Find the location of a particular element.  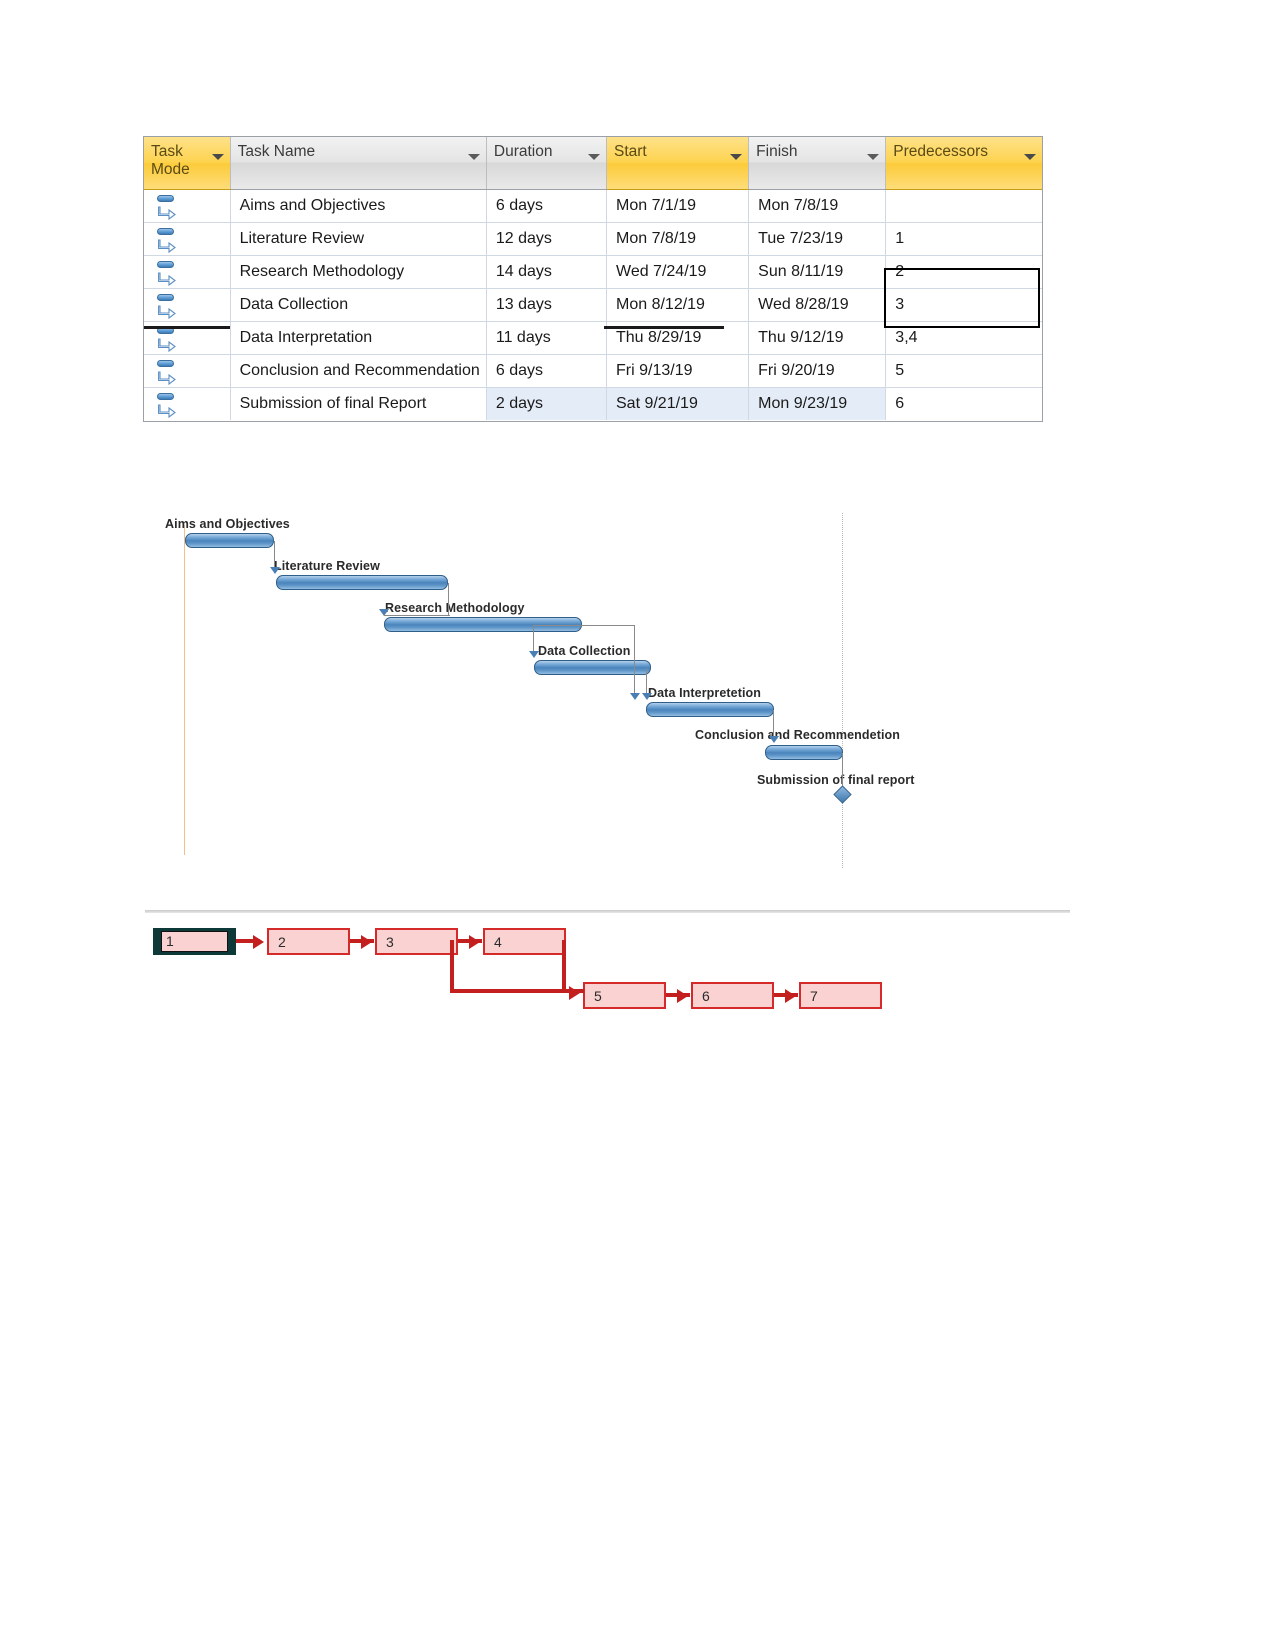

cell-task-name: Submission of final Report is located at coordinates (358, 404).